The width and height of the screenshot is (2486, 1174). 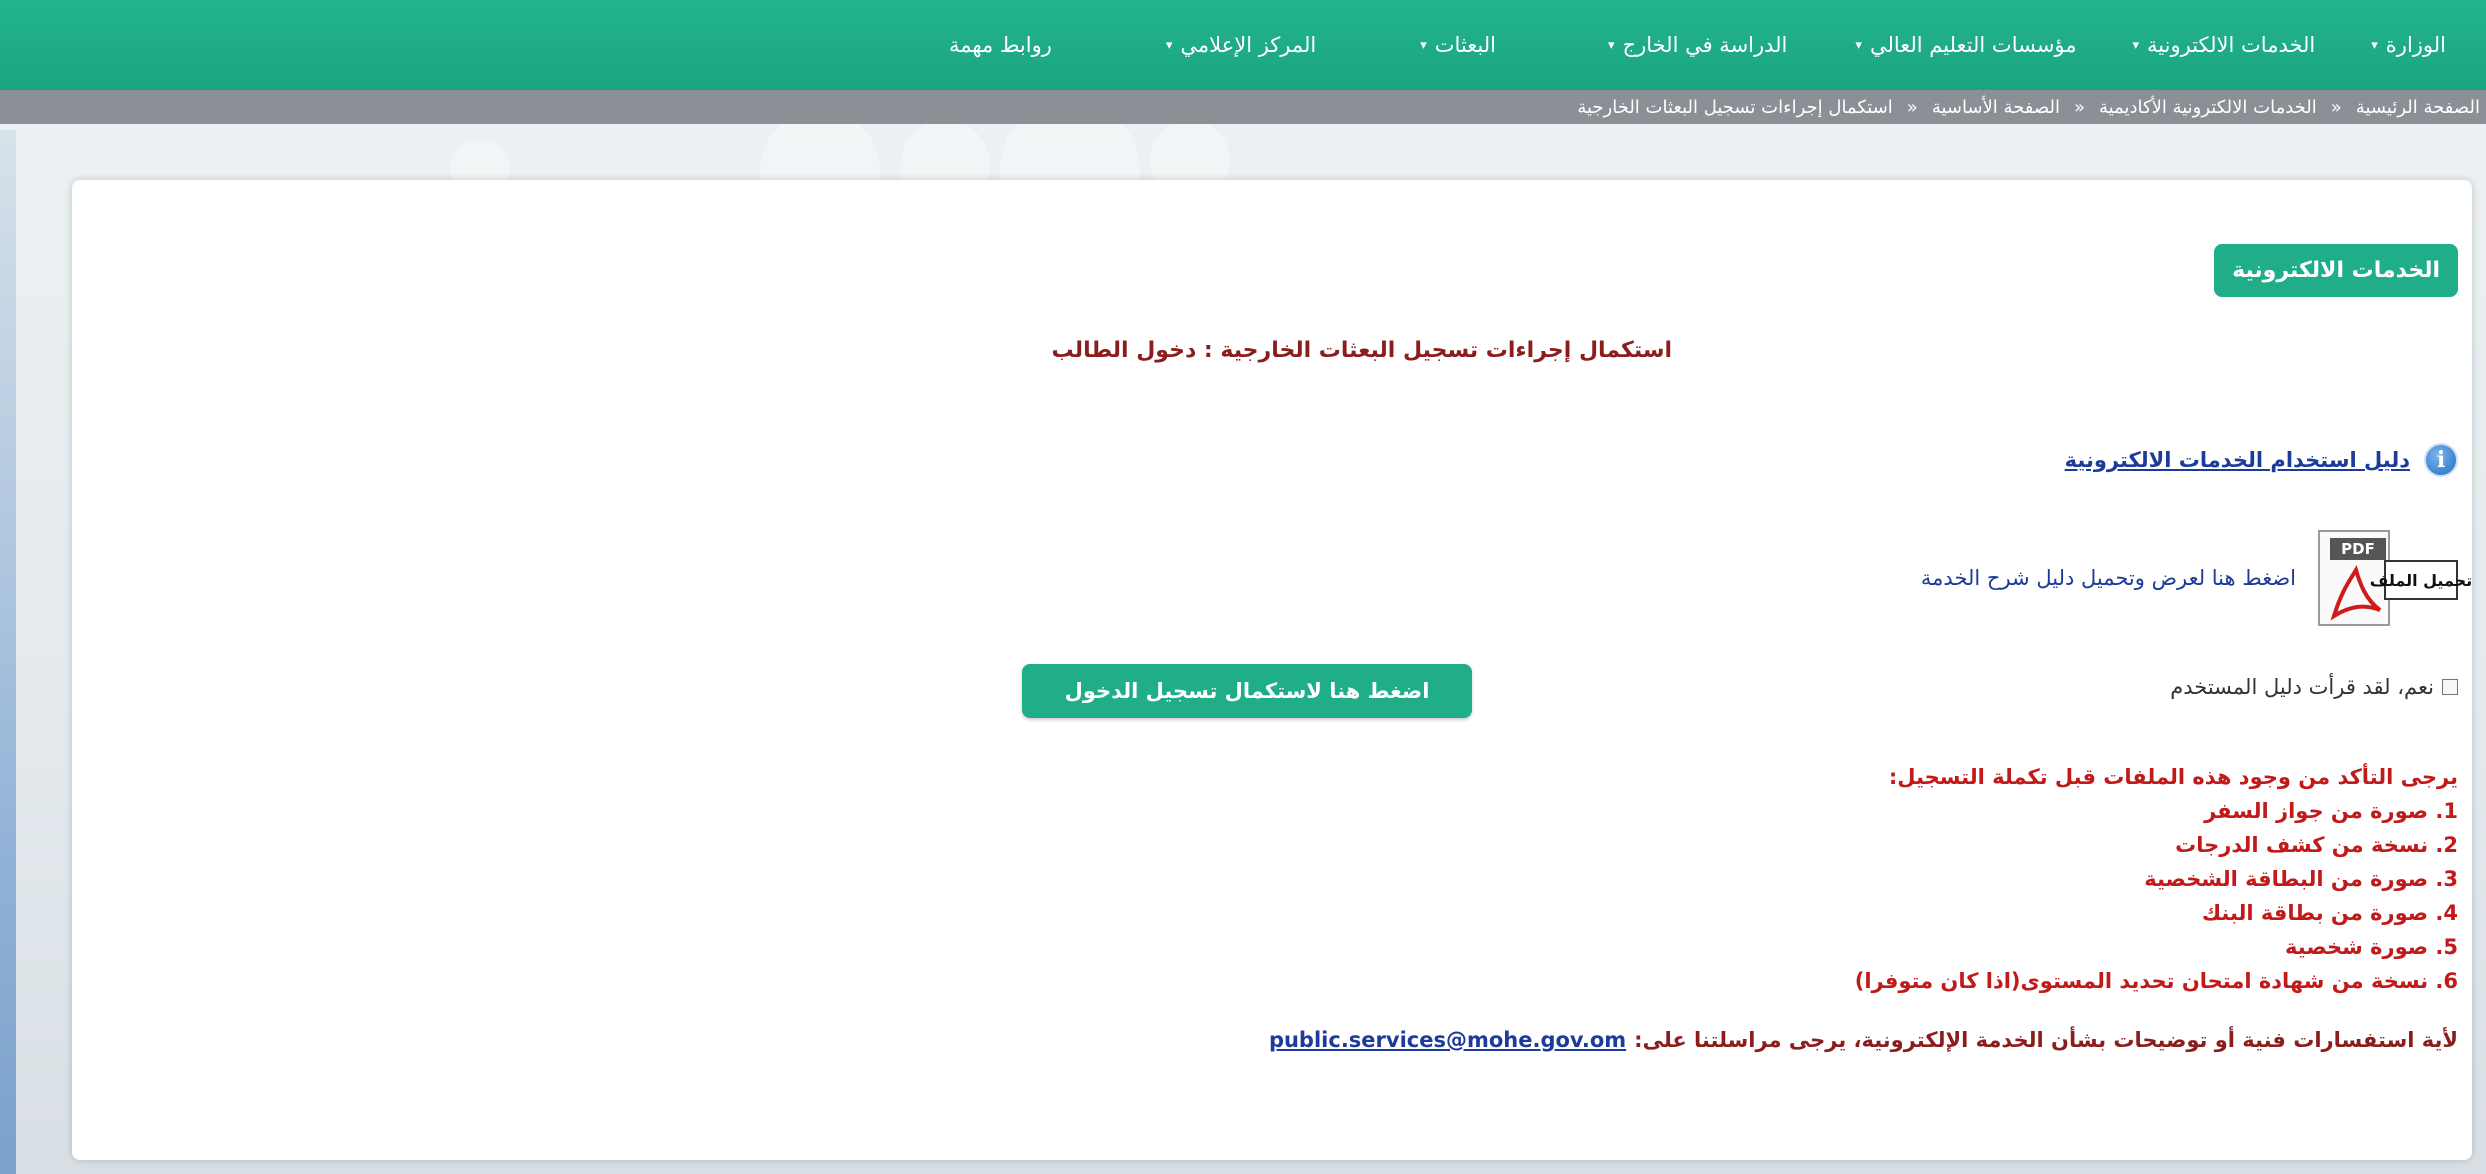 What do you see at coordinates (2371, 947) in the screenshot?
I see `list-item: 5. صورة شخصية` at bounding box center [2371, 947].